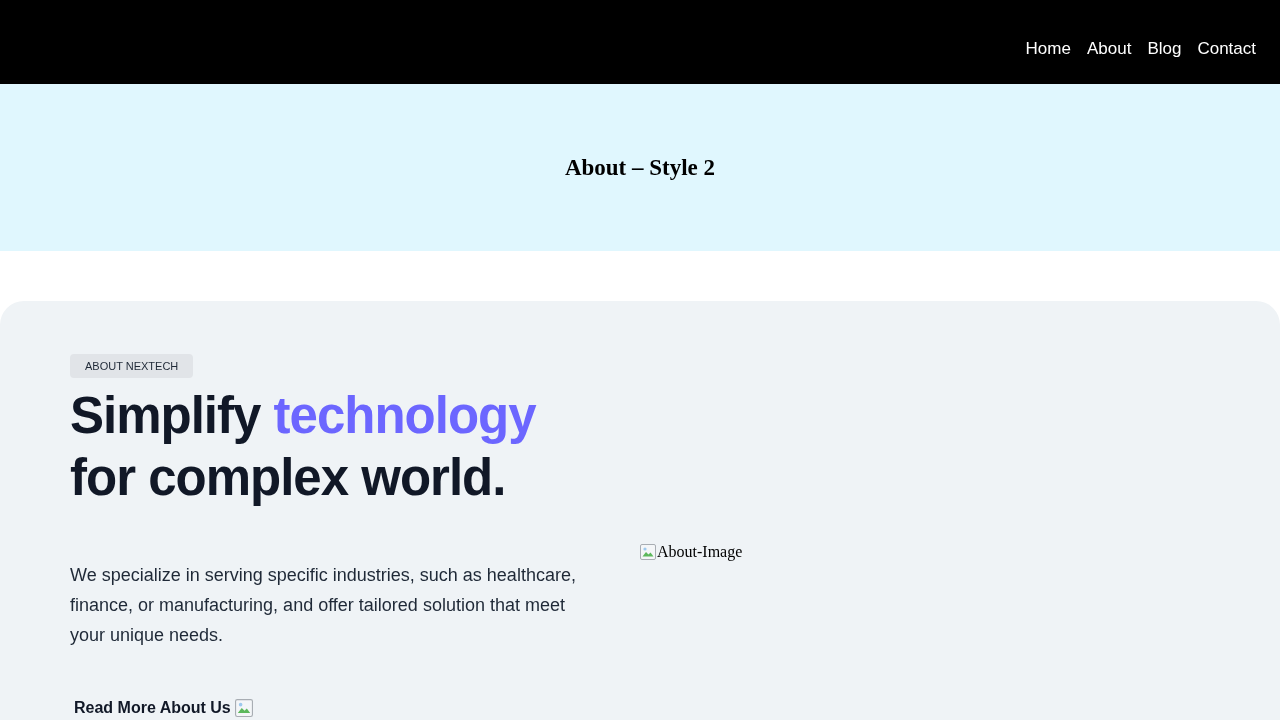  Describe the element at coordinates (1109, 49) in the screenshot. I see `nav-link: About` at that location.